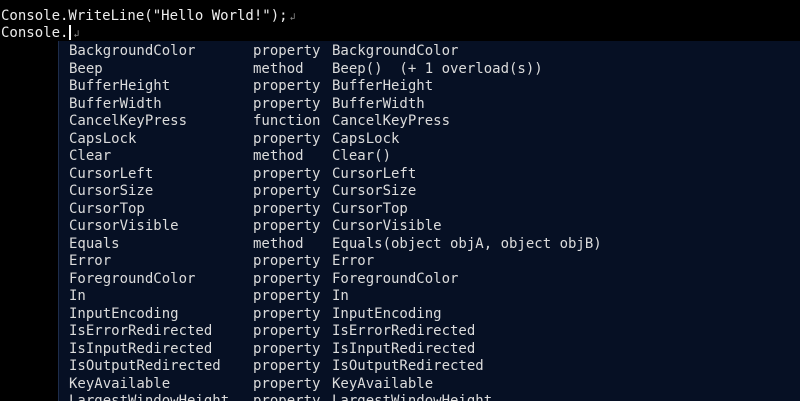  I want to click on code-suffix: );, so click(279, 16).